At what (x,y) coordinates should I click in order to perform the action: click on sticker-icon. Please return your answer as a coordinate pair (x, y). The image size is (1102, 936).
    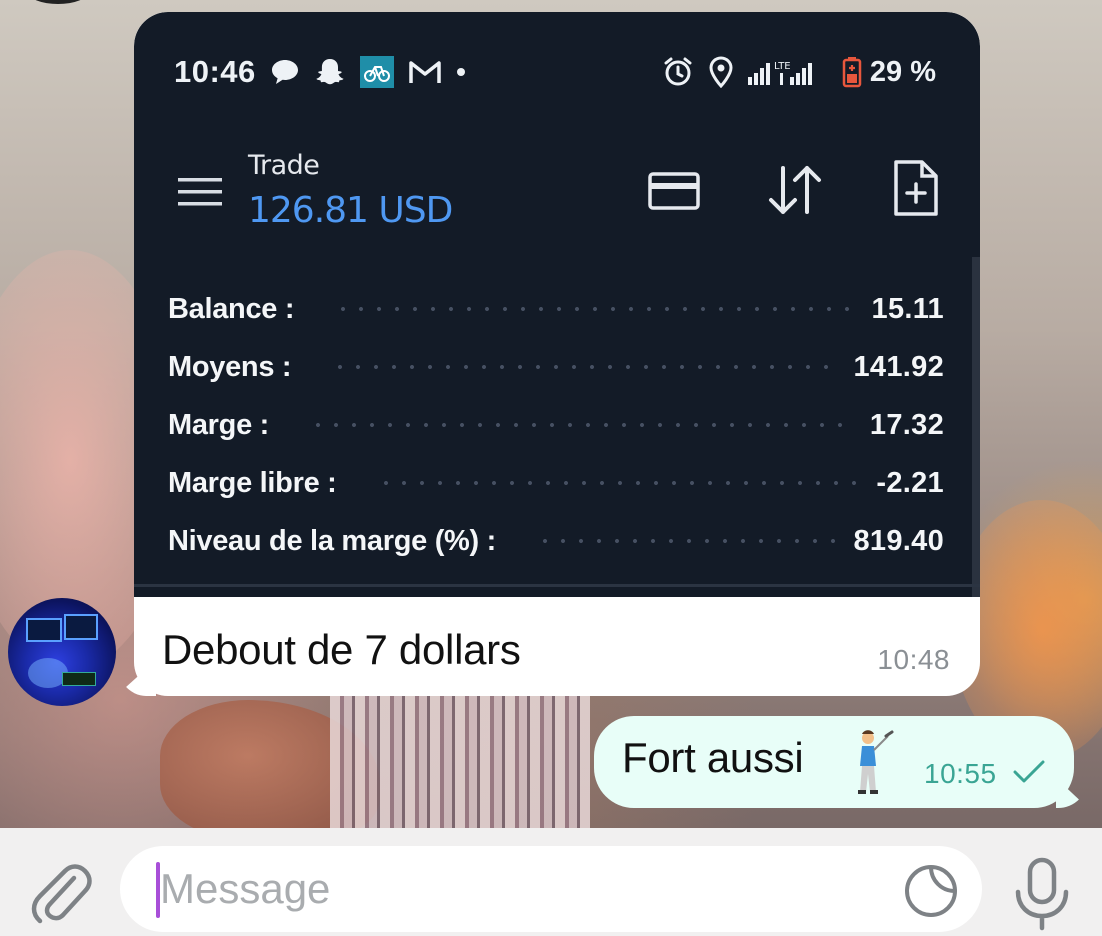
    Looking at the image, I should click on (931, 891).